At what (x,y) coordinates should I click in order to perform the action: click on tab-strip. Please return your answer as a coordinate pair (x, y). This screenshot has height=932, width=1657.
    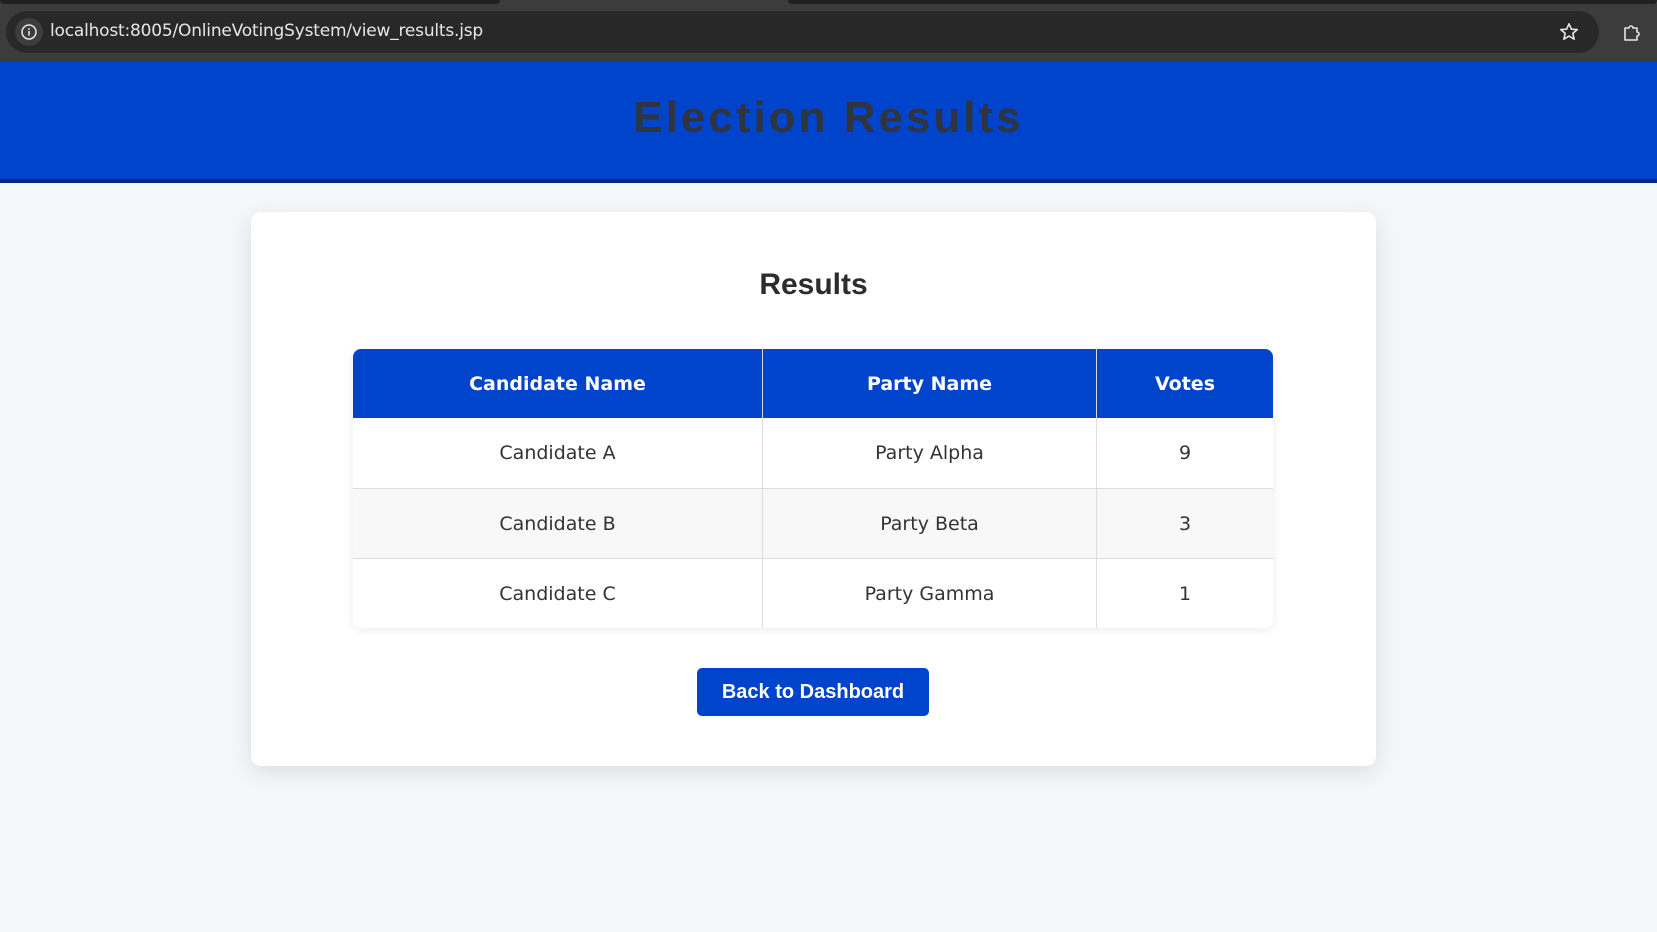
    Looking at the image, I should click on (828, 5).